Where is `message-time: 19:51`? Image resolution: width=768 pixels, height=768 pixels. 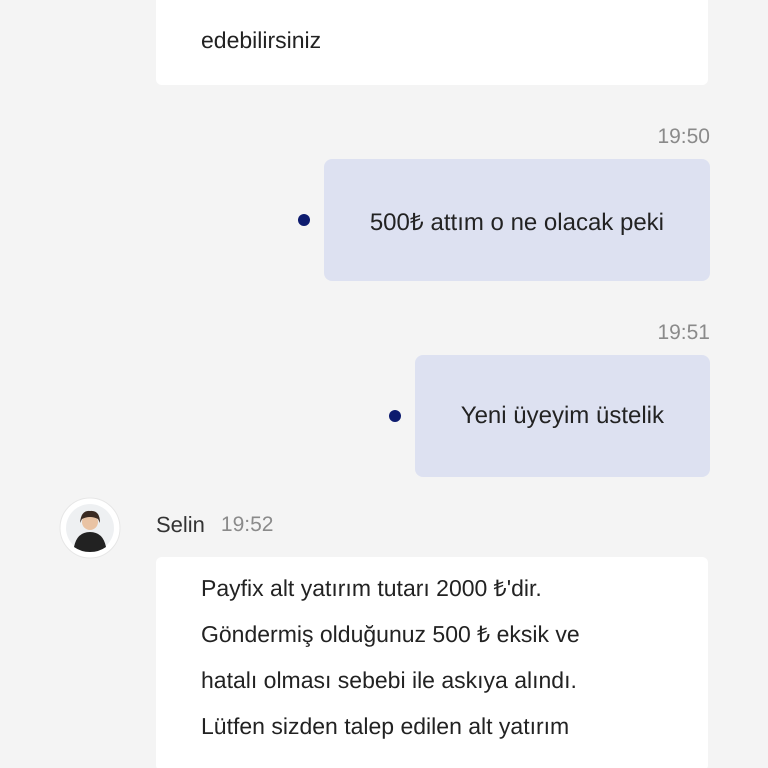
message-time: 19:51 is located at coordinates (683, 333).